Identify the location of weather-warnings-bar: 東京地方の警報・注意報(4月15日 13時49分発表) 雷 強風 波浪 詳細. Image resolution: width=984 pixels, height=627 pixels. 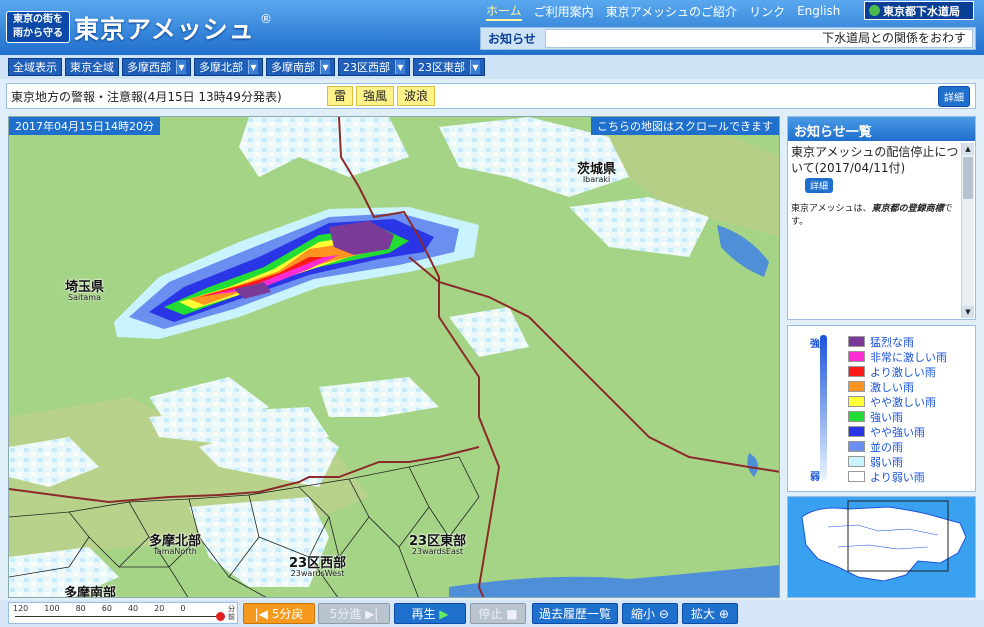
(491, 96).